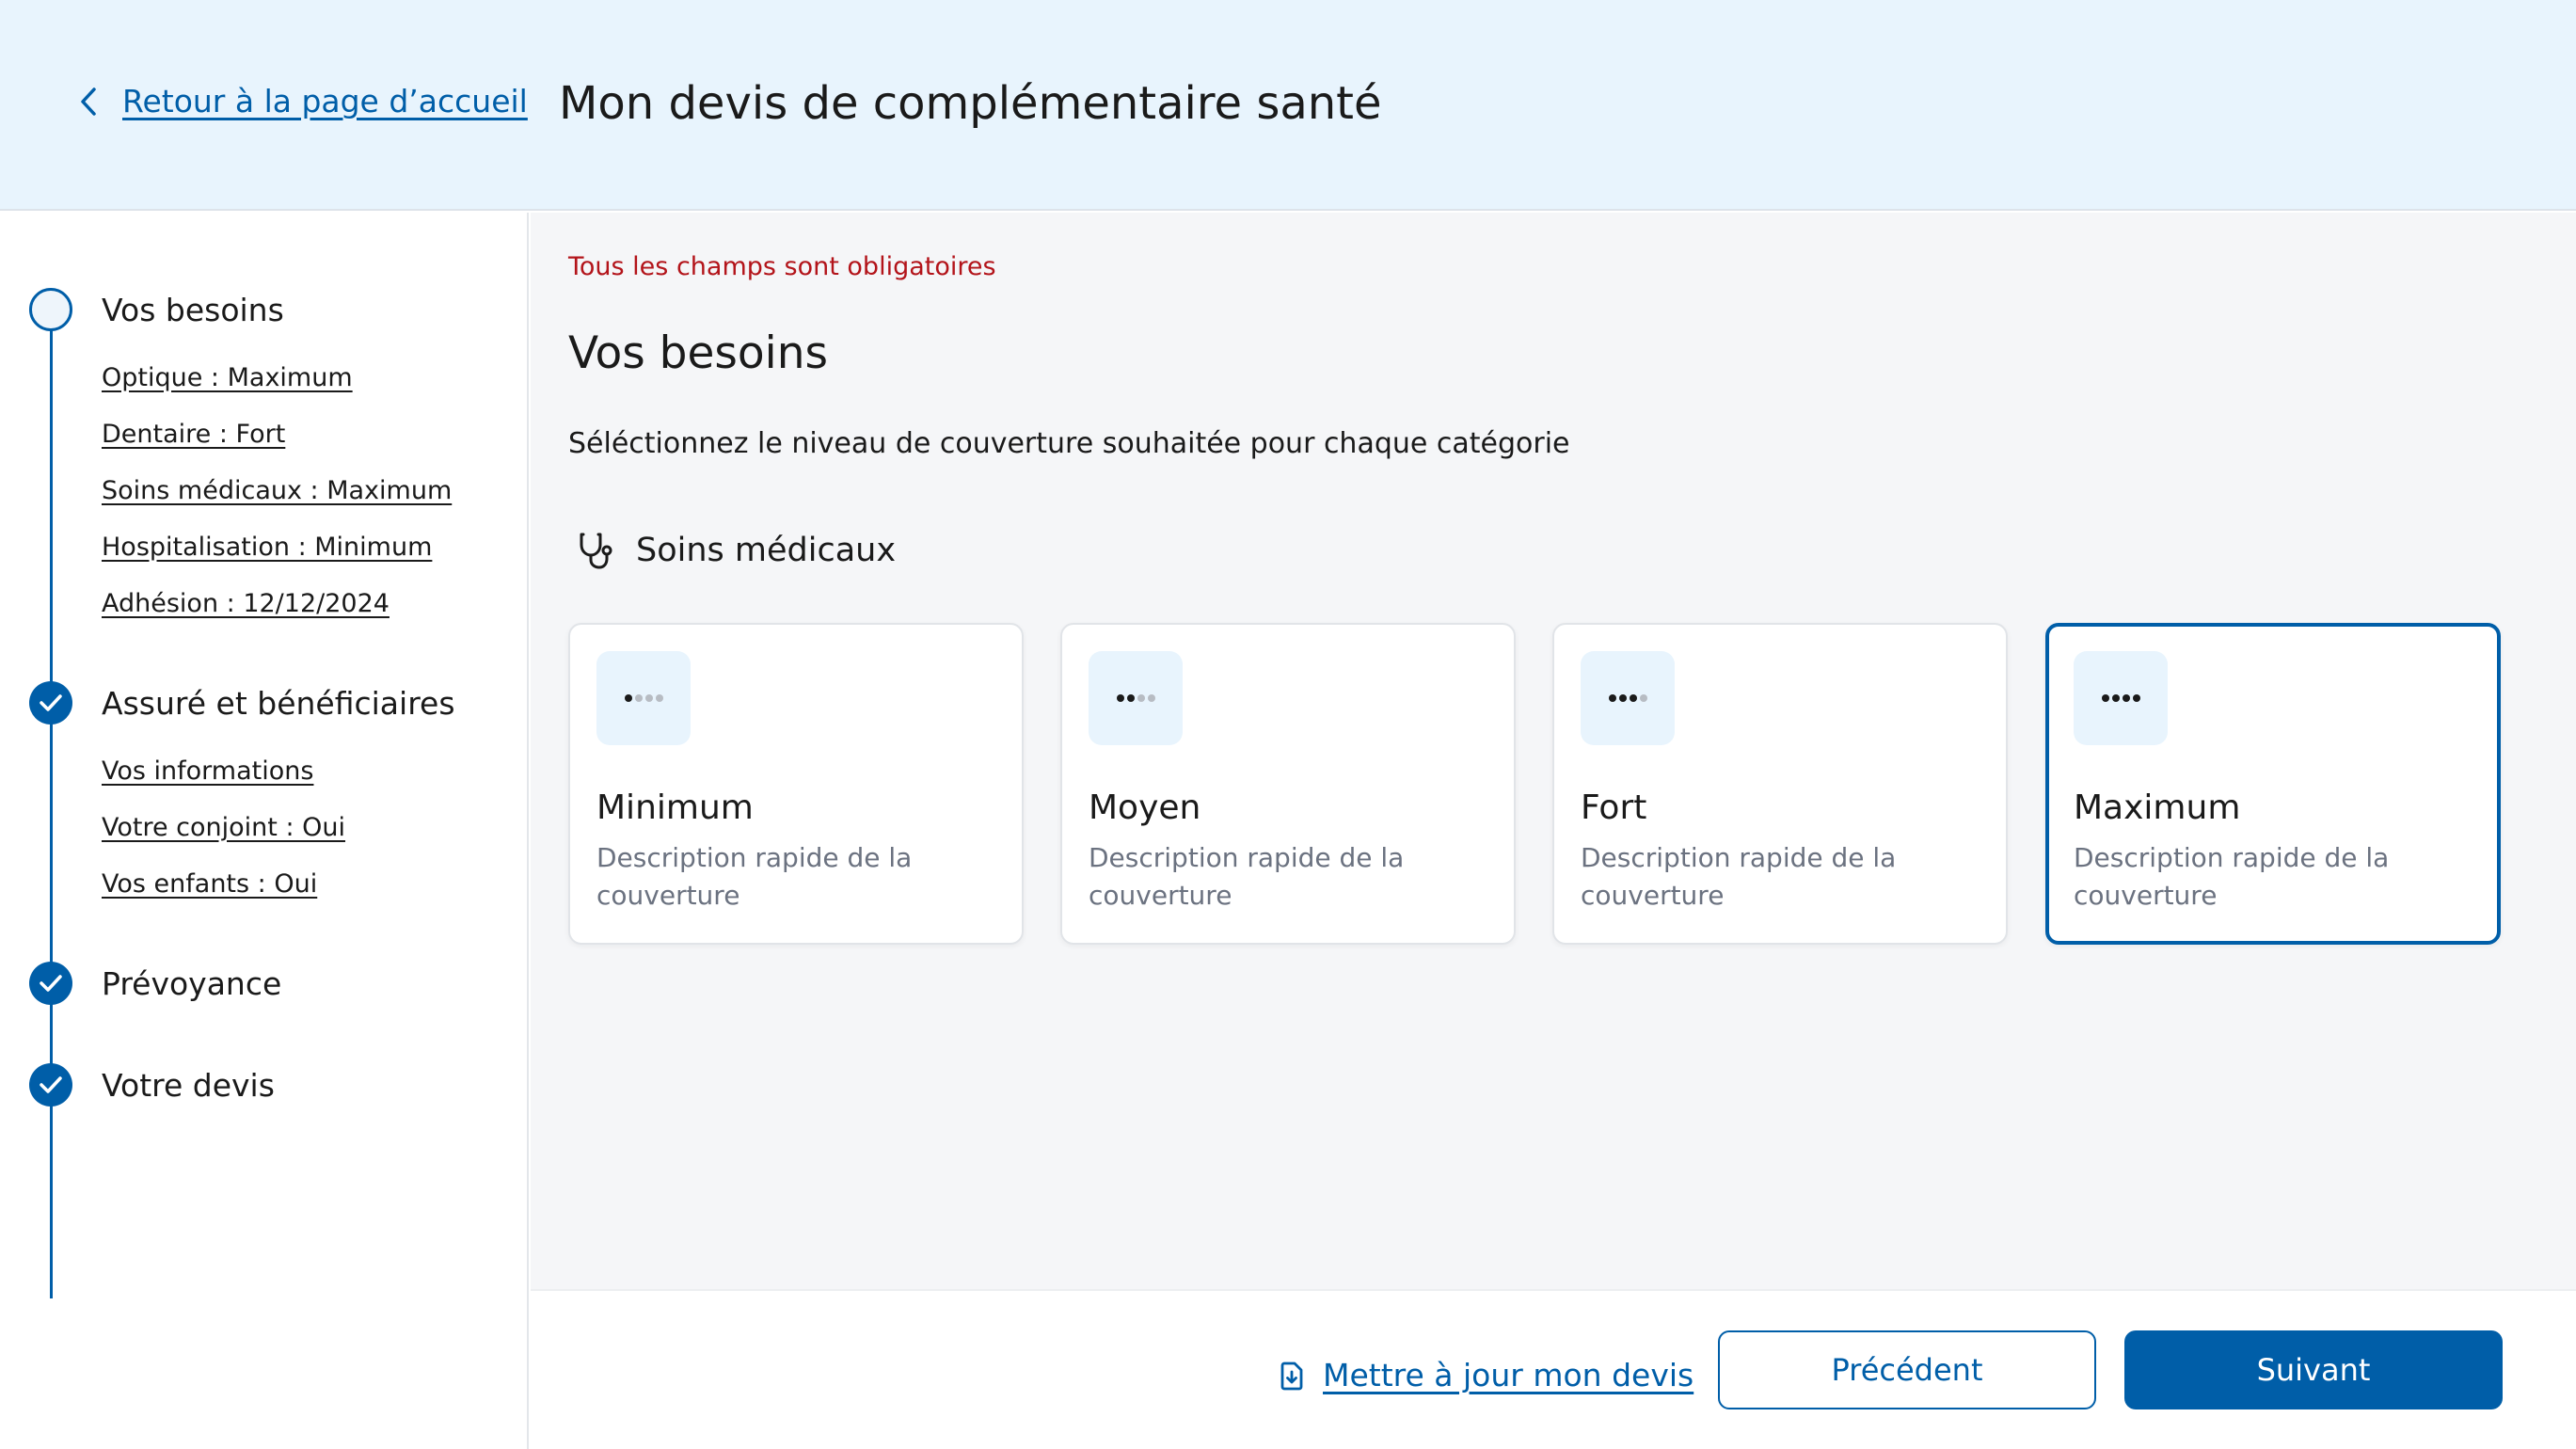 Image resolution: width=2576 pixels, height=1449 pixels. Describe the element at coordinates (228, 377) in the screenshot. I see `sidebar-link-optique: Optique : Maximum` at that location.